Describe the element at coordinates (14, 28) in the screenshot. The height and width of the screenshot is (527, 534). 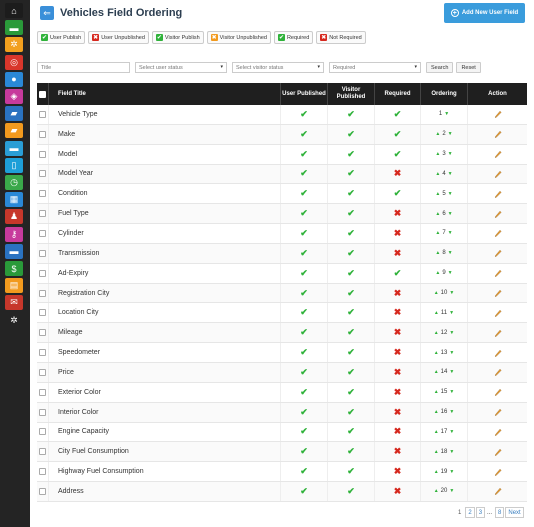
I see `car-front-icon: ▬` at that location.